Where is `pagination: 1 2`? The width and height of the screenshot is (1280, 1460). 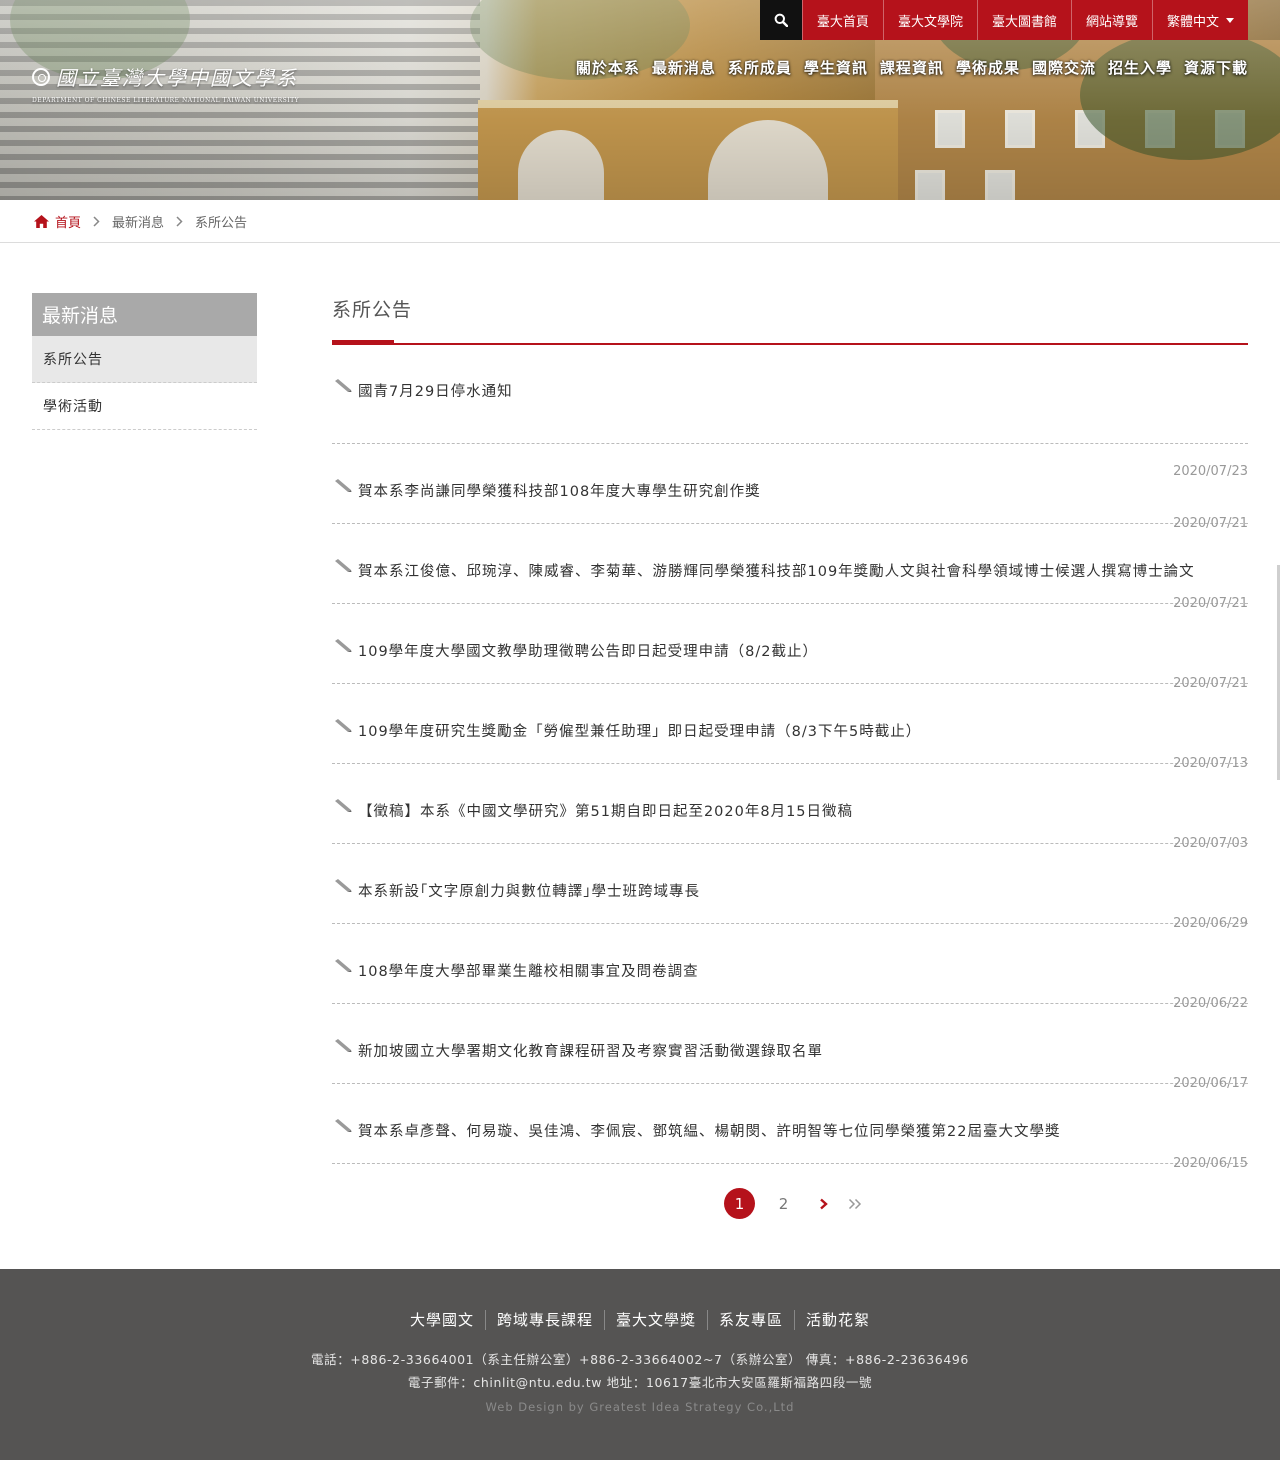
pagination: 1 2 is located at coordinates (800, 1203).